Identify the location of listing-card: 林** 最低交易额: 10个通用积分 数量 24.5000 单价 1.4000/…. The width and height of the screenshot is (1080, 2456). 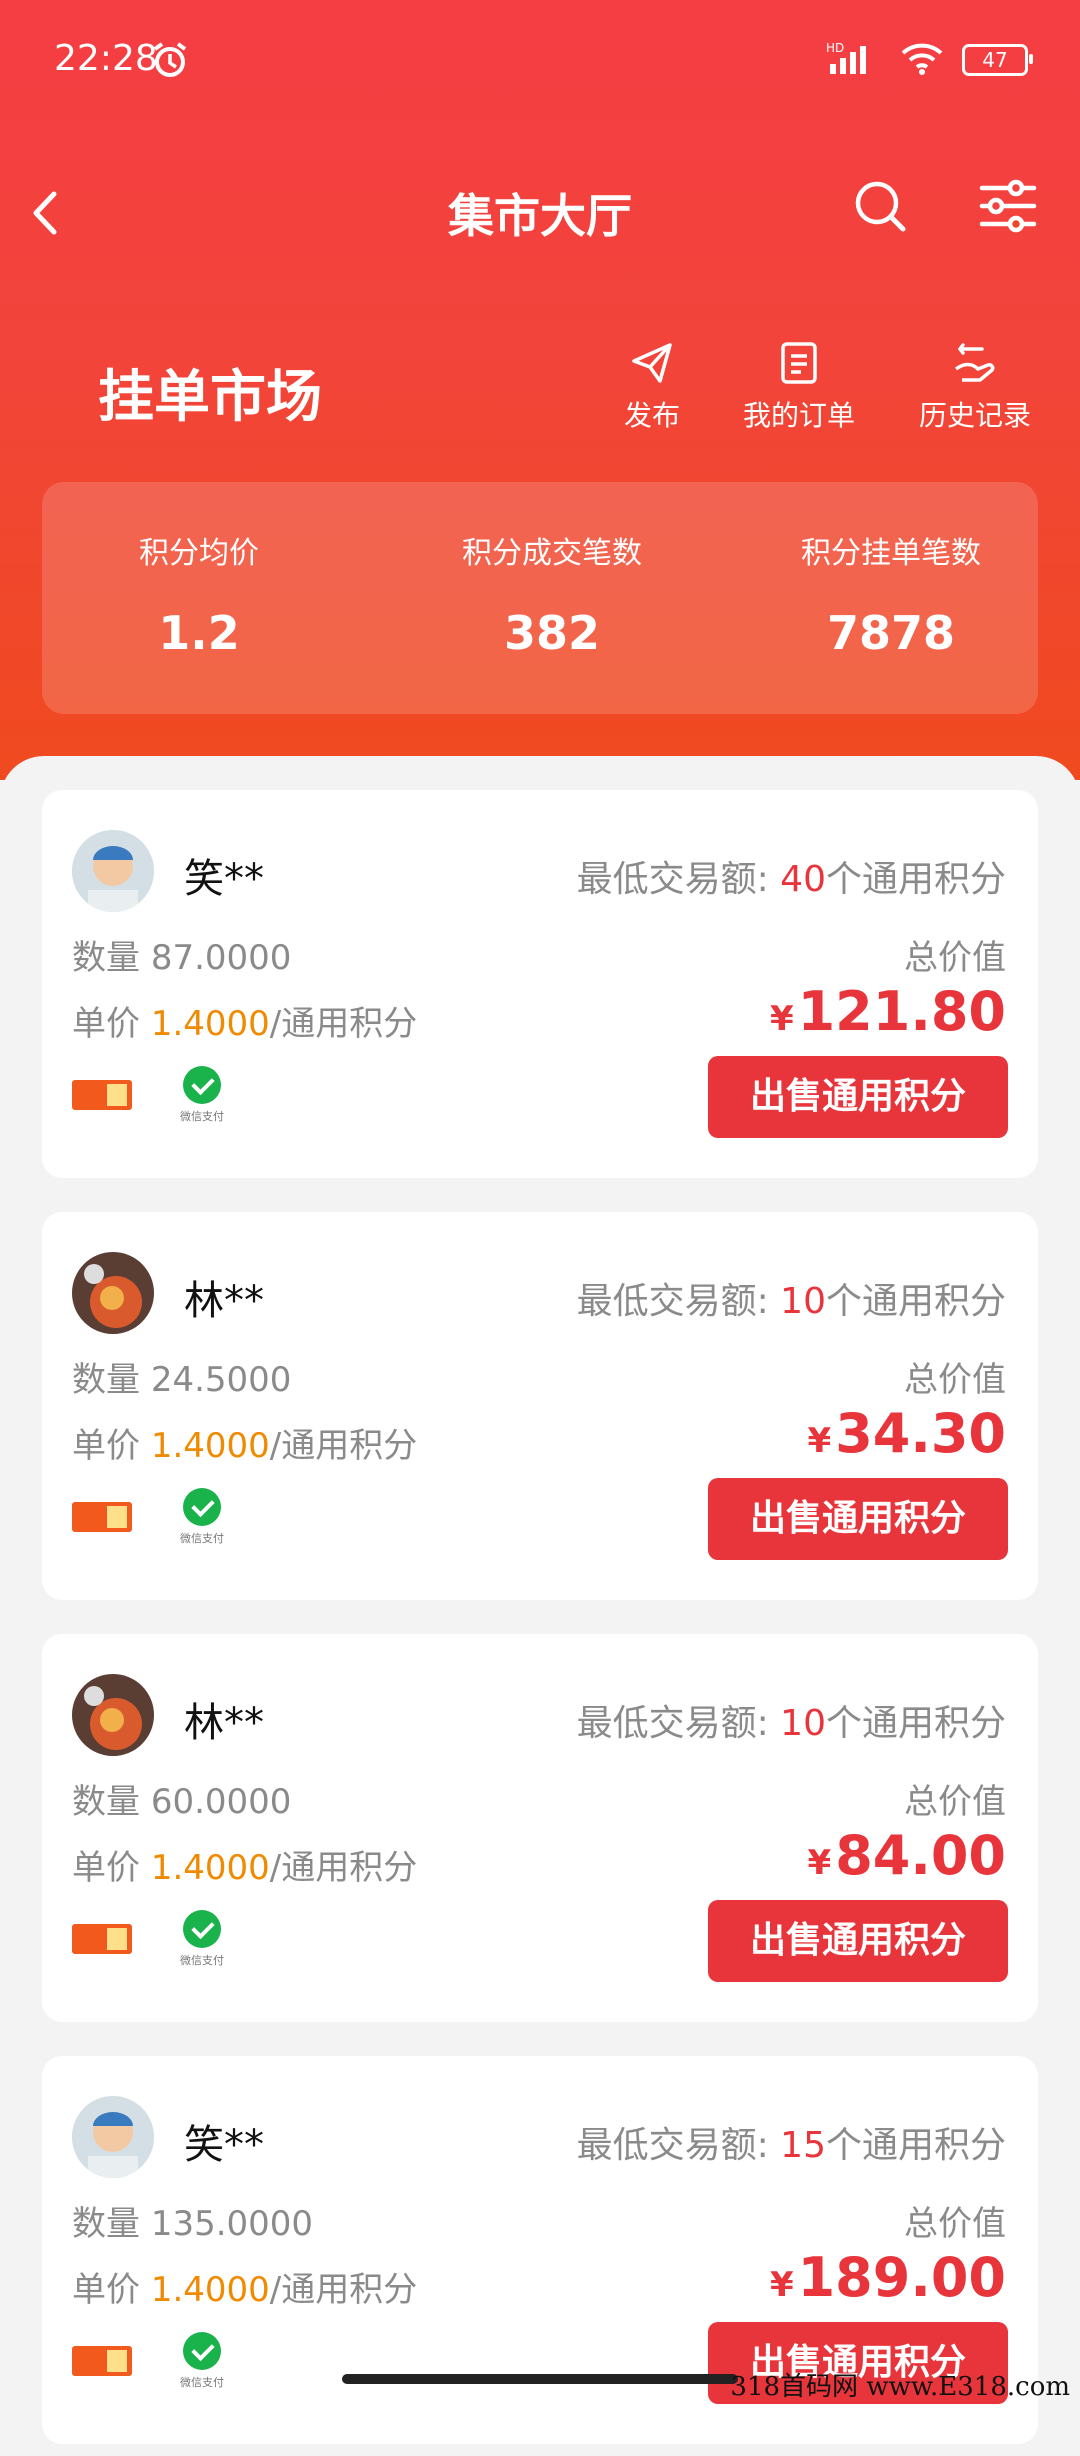
(540, 1406).